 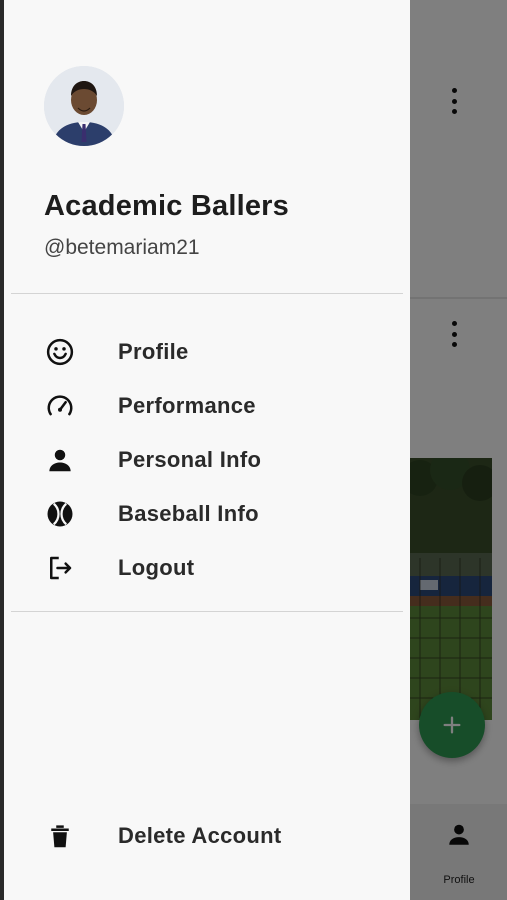 I want to click on avatar, so click(x=84, y=106).